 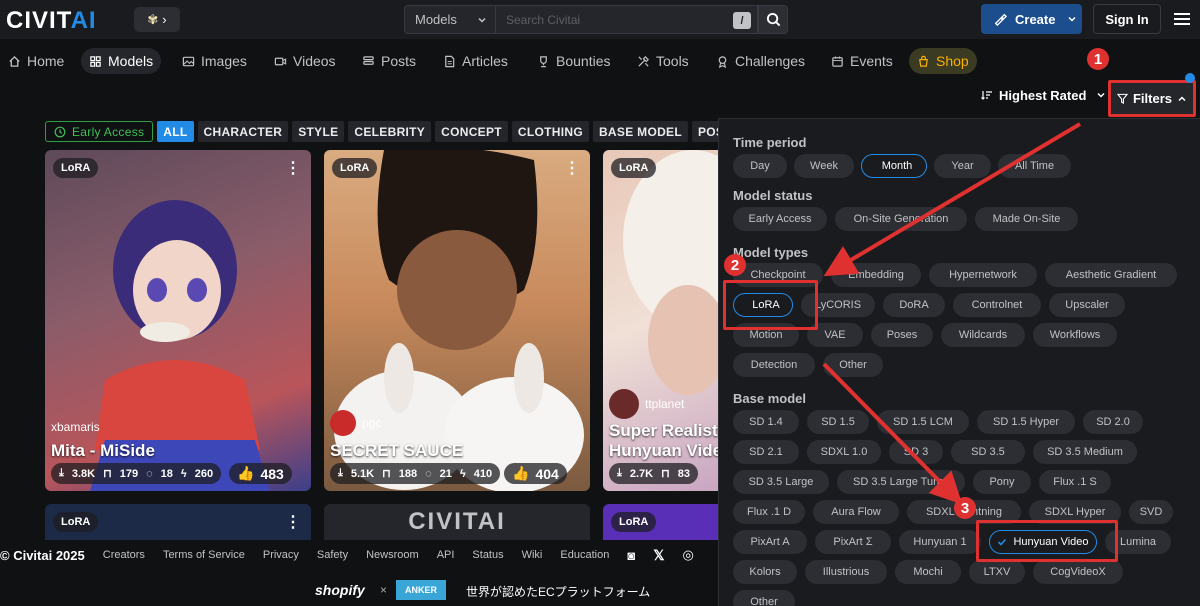 I want to click on annotation-overlay, so click(x=952, y=313).